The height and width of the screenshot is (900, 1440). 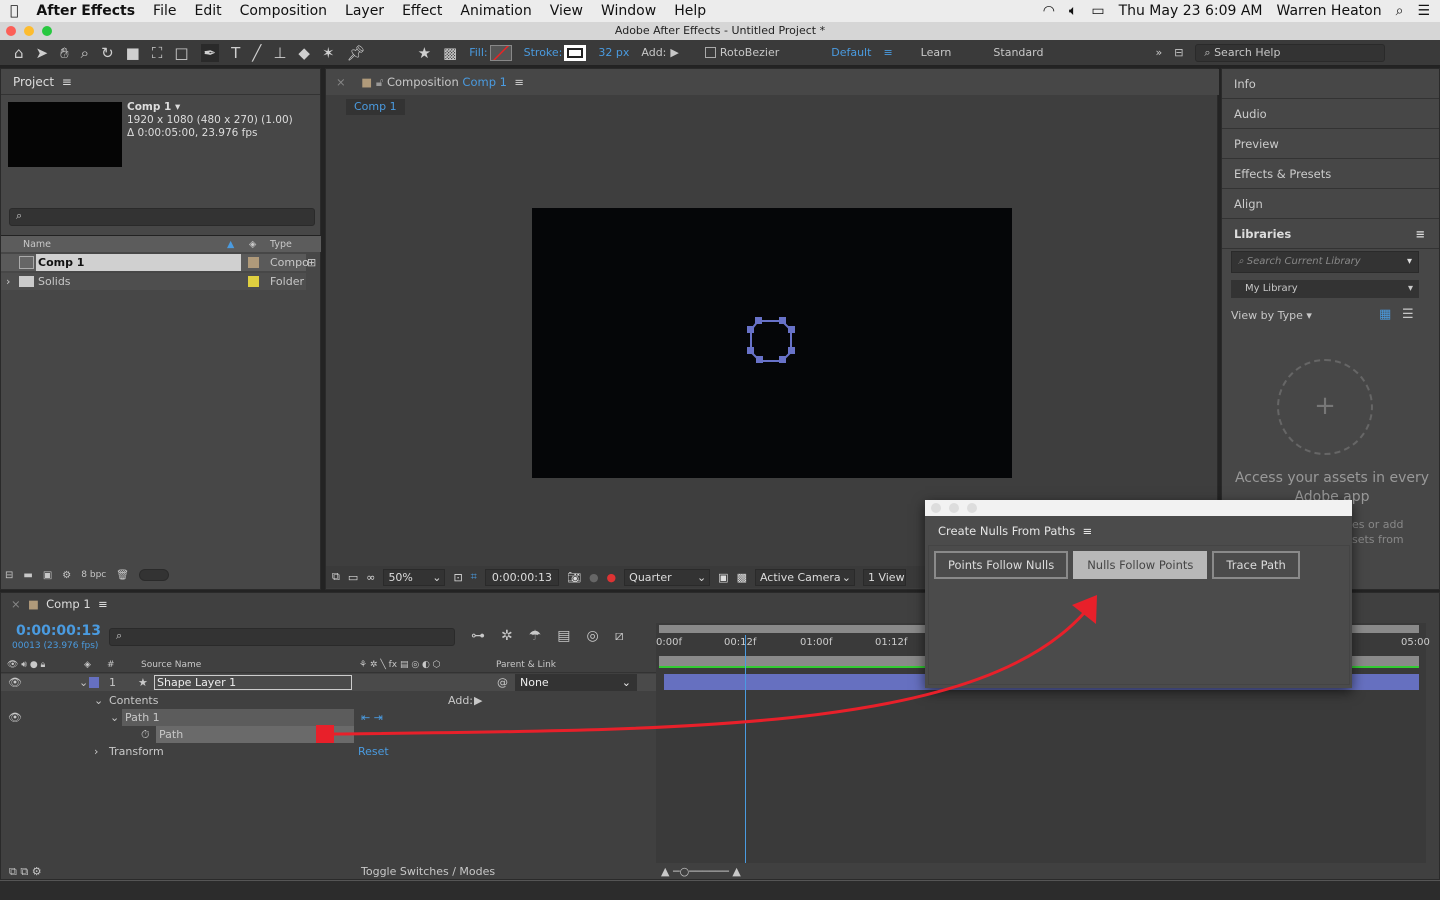 I want to click on panel-preview: Preview, so click(x=1330, y=144).